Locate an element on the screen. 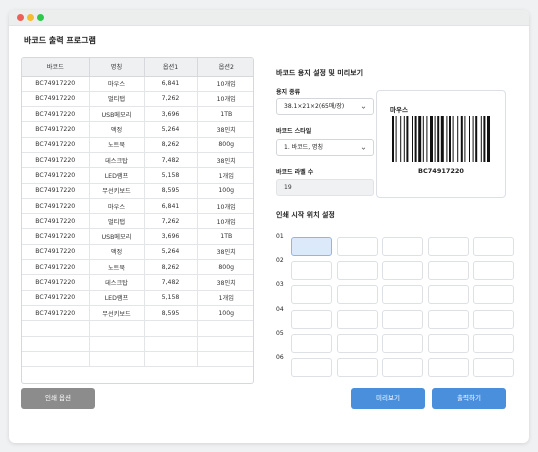  preview-product-name: 마우스 is located at coordinates (399, 110).